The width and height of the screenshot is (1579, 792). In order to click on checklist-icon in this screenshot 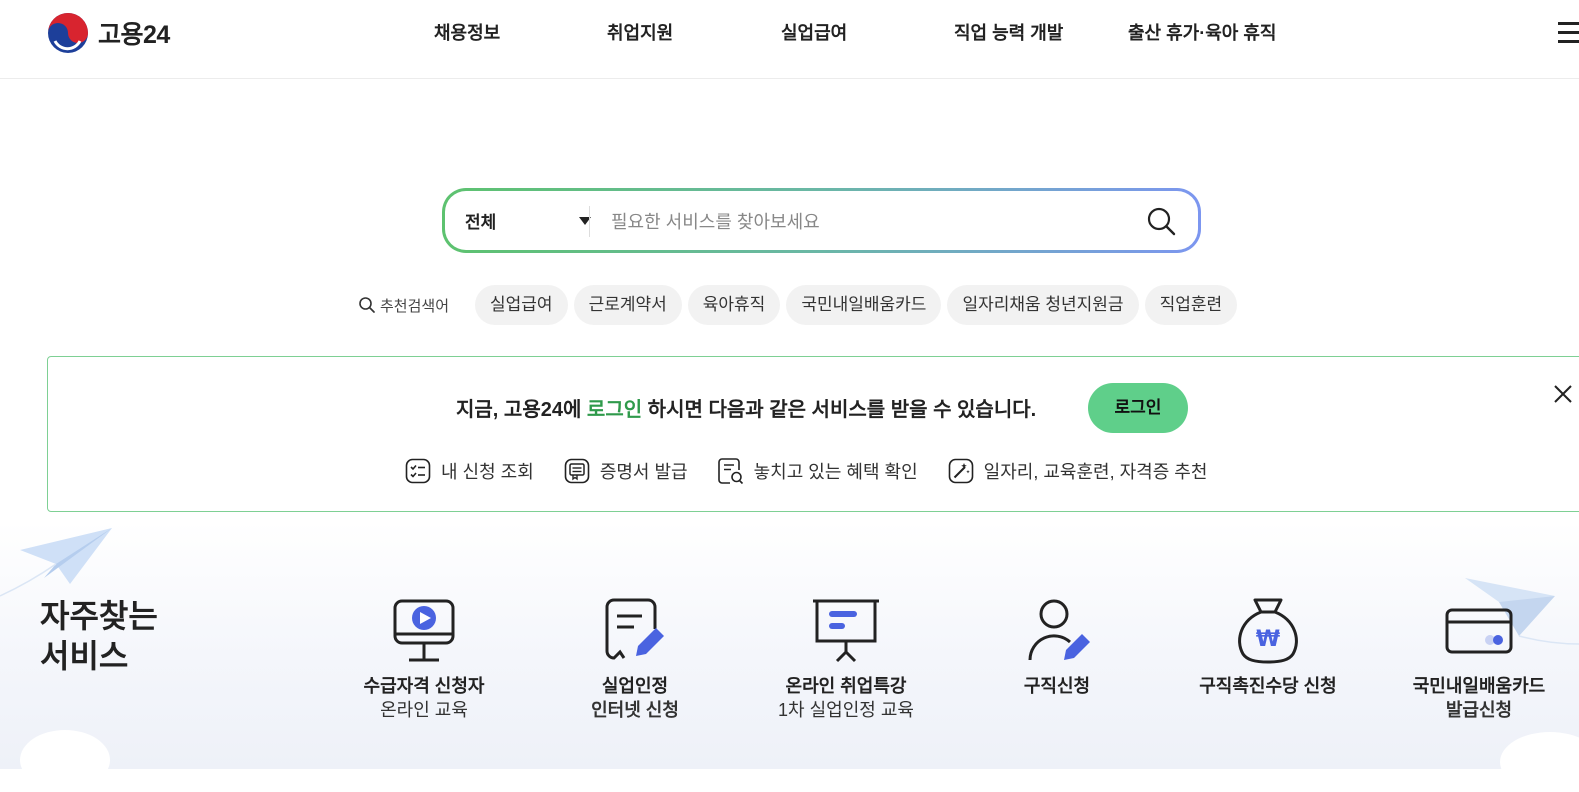, I will do `click(418, 471)`.